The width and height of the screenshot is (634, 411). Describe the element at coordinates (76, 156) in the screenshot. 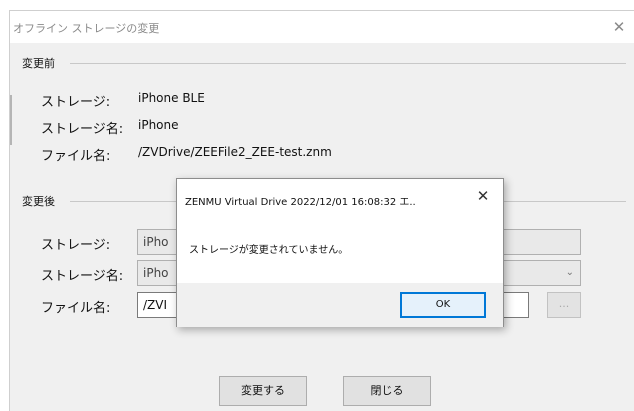

I see `before-file-name-label: ファイル名:` at that location.